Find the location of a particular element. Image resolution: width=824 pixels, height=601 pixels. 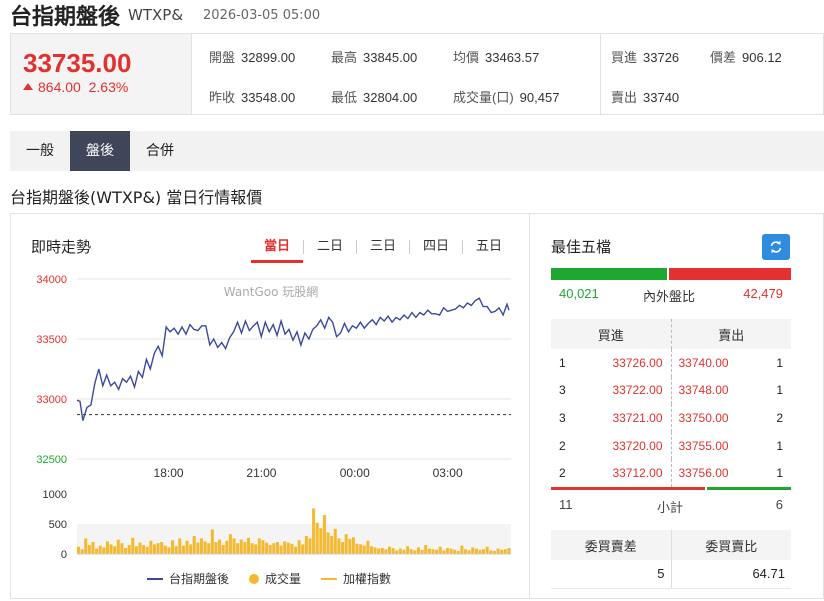

legend-volume: 成交量 is located at coordinates (275, 578).